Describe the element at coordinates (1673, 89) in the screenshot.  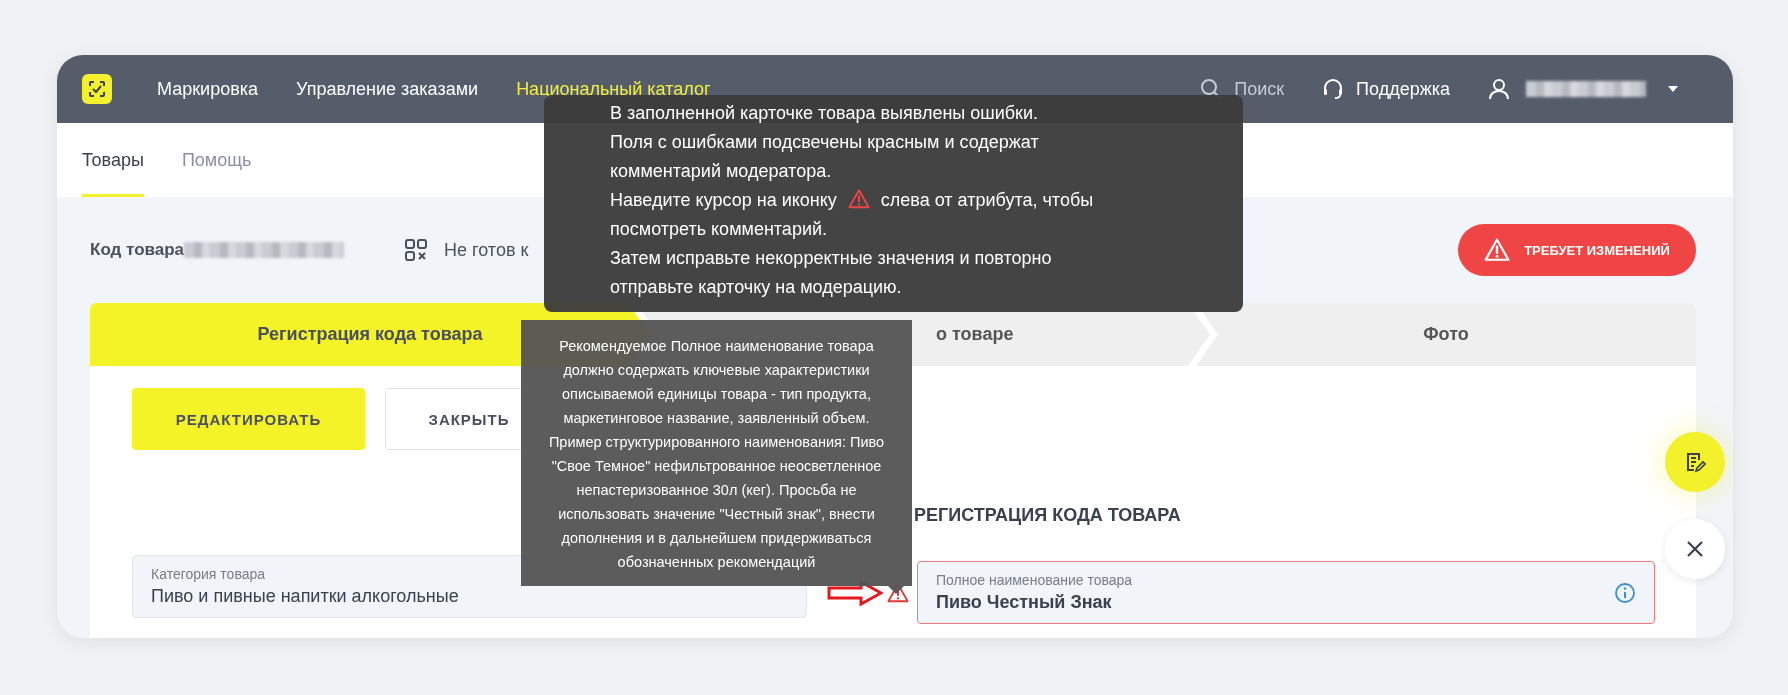
I see `caret-icon` at that location.